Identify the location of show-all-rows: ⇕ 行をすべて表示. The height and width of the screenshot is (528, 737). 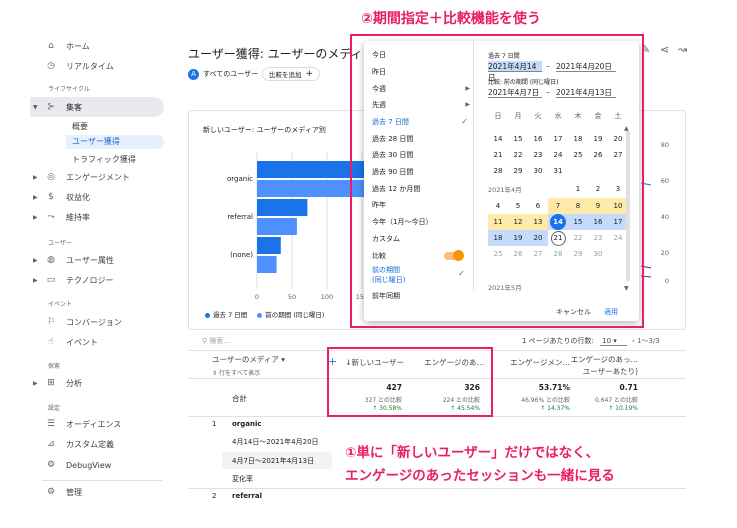
(236, 372).